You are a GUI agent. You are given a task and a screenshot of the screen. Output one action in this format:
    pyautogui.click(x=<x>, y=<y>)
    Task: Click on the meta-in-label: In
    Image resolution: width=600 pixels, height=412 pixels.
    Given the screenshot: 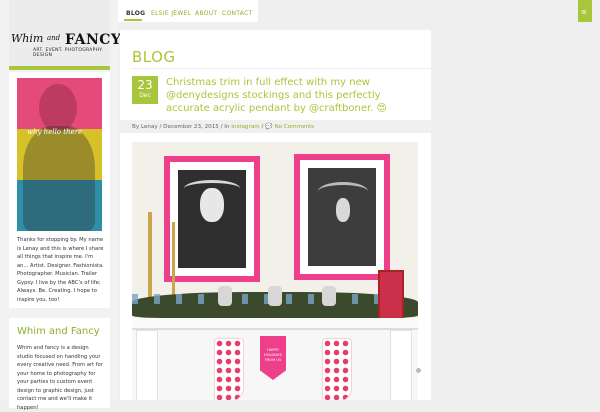 What is the action you would take?
    pyautogui.click(x=227, y=127)
    